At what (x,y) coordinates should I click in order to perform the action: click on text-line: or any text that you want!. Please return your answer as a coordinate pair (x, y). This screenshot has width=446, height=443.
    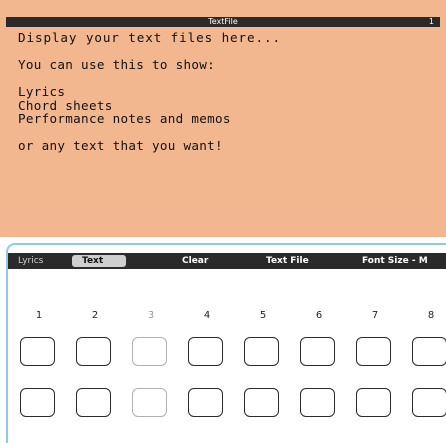
    Looking at the image, I should click on (120, 145).